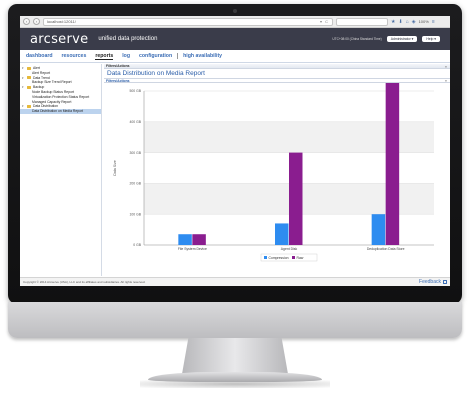 The height and width of the screenshot is (396, 470). Describe the element at coordinates (414, 22) in the screenshot. I see `shield-icon: ◈` at that location.